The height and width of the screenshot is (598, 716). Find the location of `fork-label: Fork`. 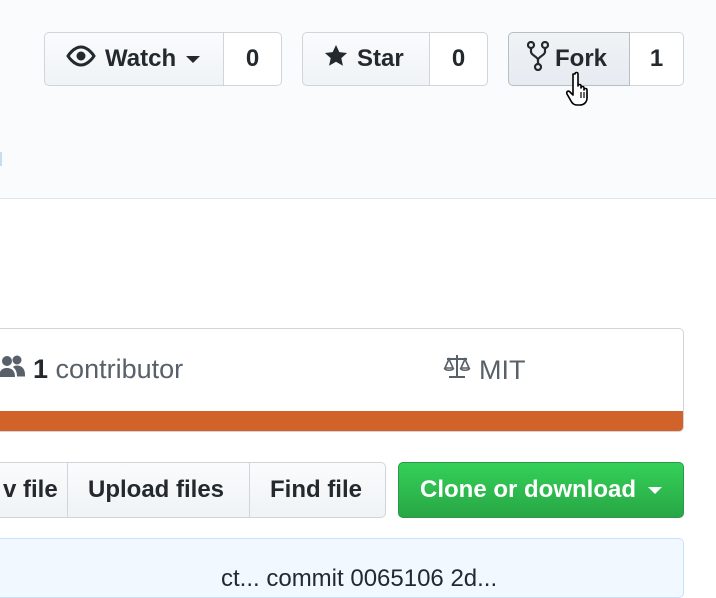

fork-label: Fork is located at coordinates (581, 58).